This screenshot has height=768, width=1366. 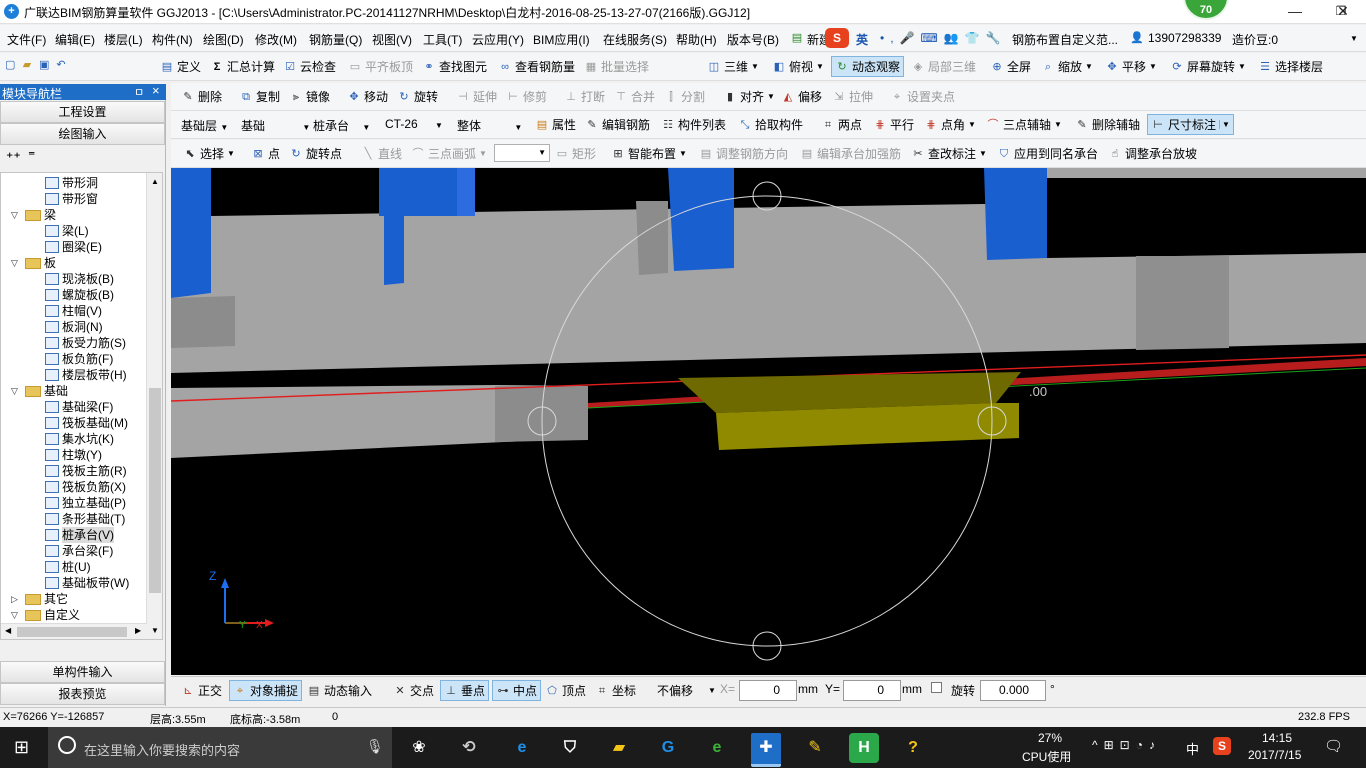 What do you see at coordinates (79, 535) in the screenshot?
I see `tree-item: 桩承台(V)` at bounding box center [79, 535].